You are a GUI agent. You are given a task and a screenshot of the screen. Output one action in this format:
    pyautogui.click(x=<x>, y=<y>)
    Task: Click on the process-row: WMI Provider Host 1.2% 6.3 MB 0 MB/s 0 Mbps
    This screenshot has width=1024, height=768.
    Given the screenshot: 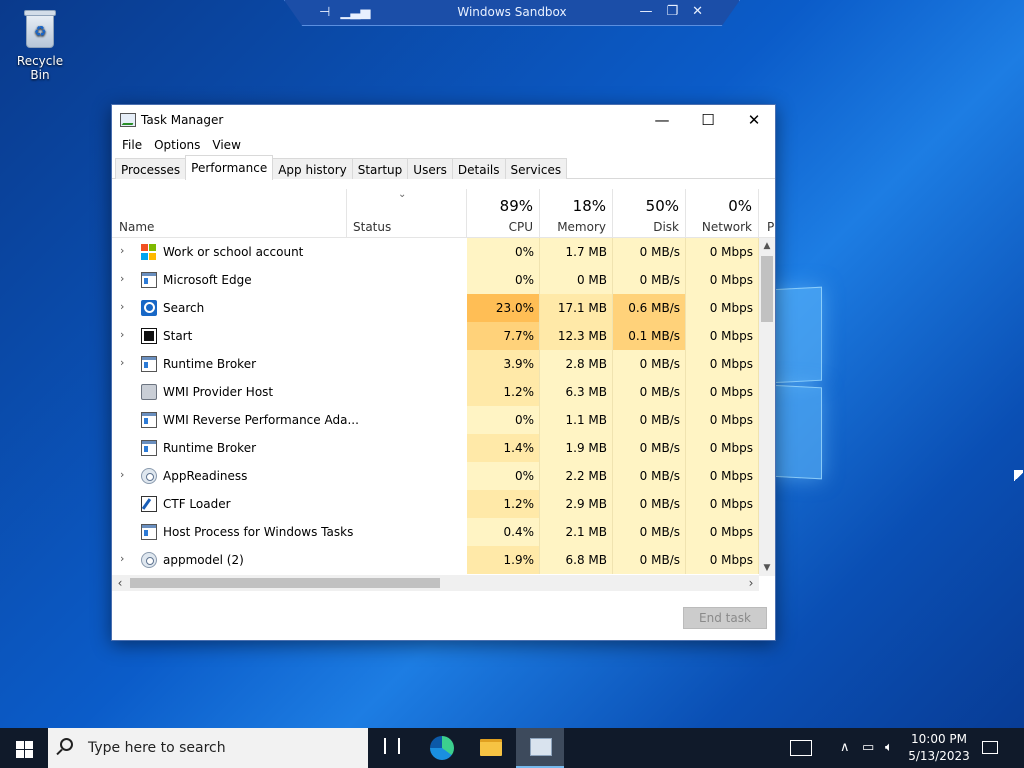 What is the action you would take?
    pyautogui.click(x=443, y=392)
    